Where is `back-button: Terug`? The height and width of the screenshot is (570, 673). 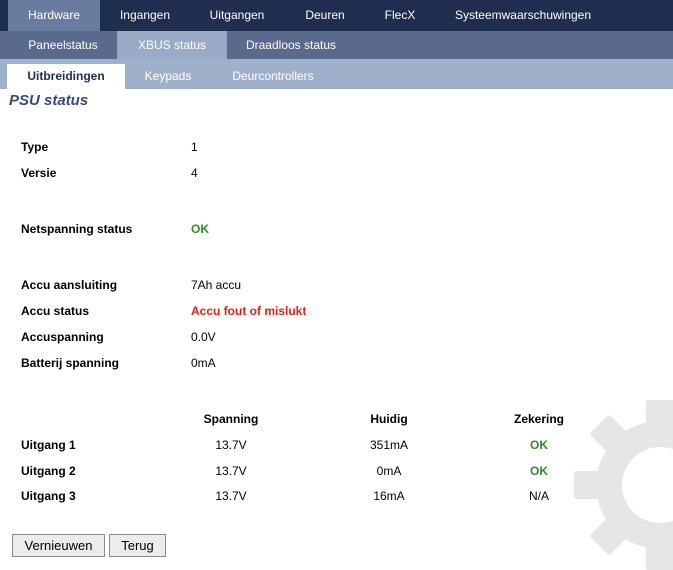
back-button: Terug is located at coordinates (137, 545).